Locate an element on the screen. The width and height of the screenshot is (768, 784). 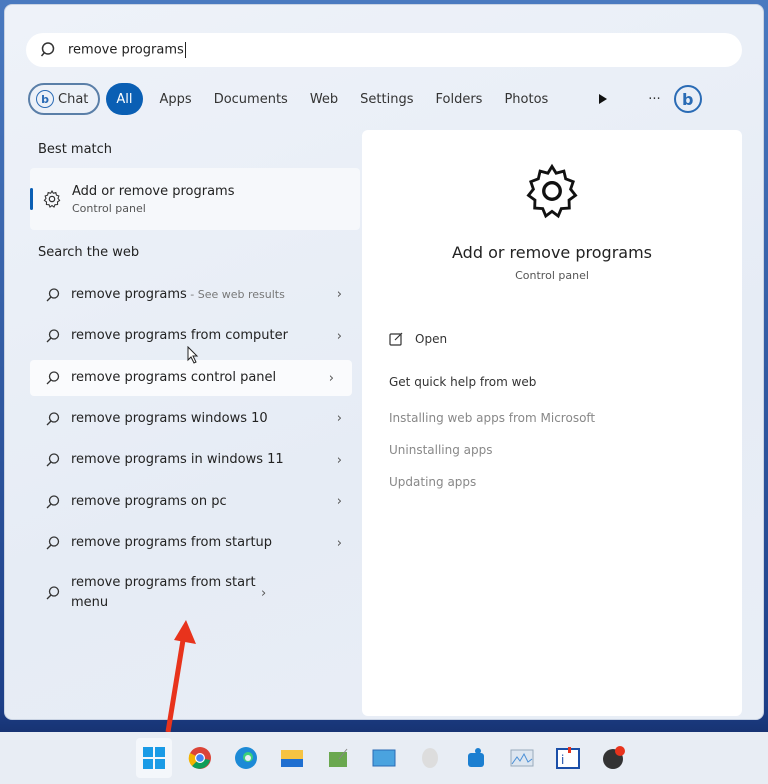
recorder-icon is located at coordinates (614, 757).